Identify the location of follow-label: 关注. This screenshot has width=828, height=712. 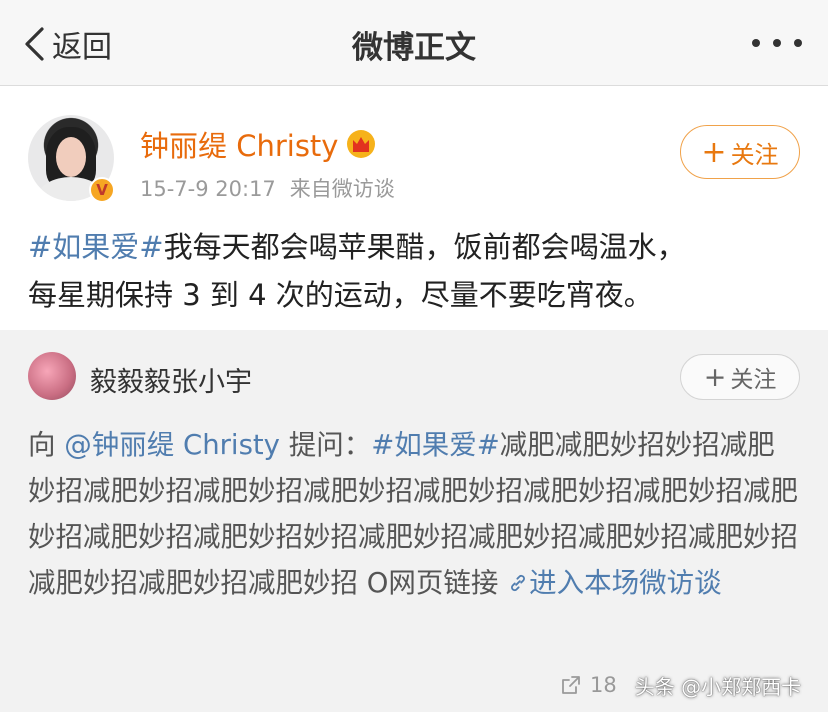
(754, 154).